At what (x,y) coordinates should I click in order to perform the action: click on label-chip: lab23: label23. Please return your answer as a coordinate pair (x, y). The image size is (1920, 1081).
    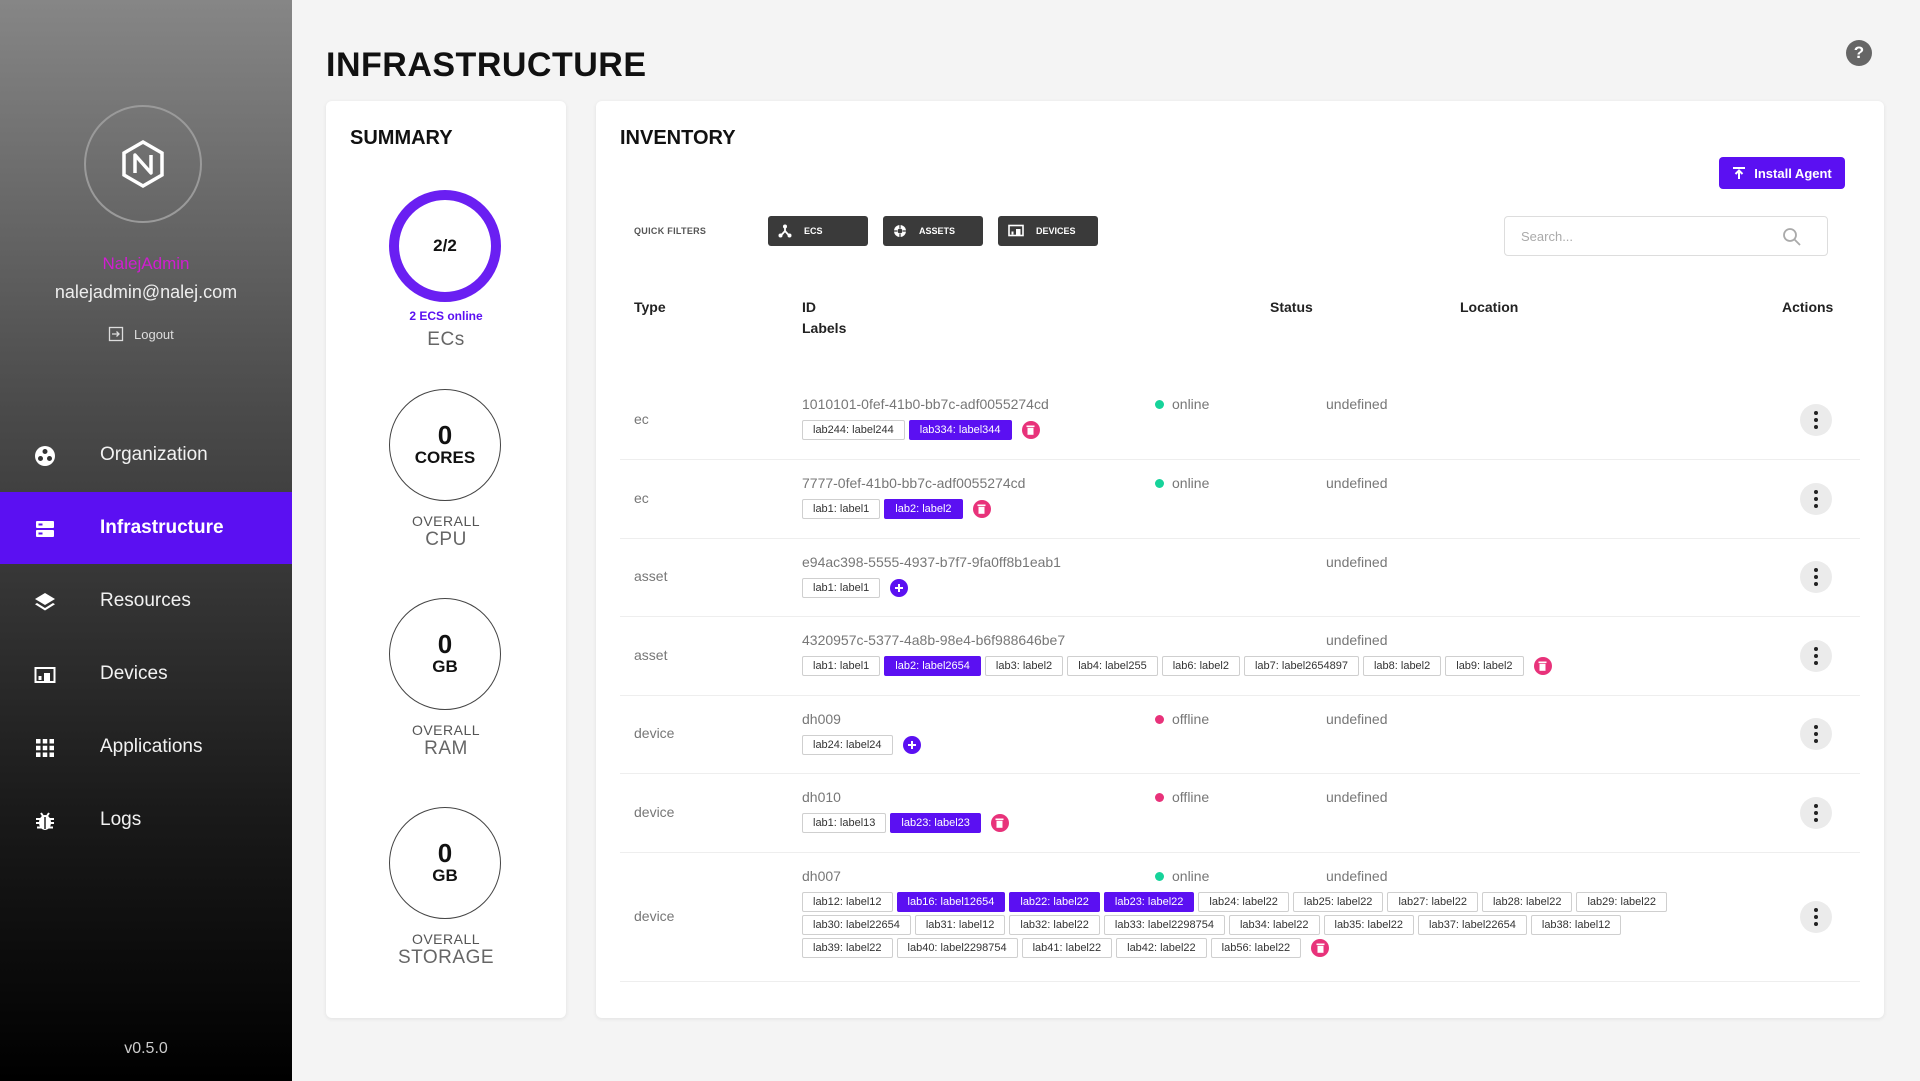
    Looking at the image, I should click on (935, 823).